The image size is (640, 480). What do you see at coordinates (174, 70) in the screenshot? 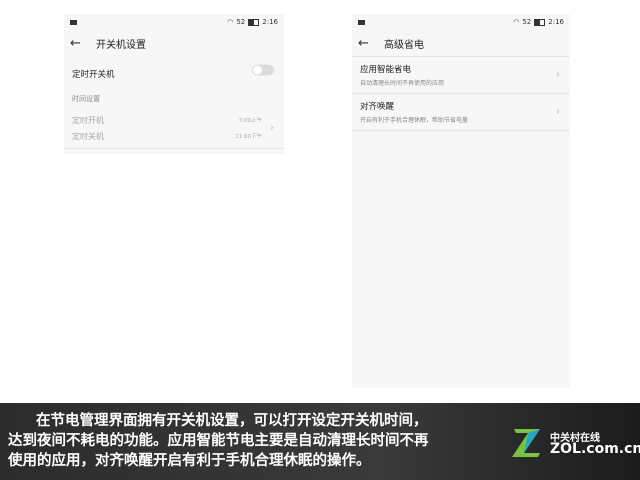
I see `scheduled-power-row: 定时开关机` at bounding box center [174, 70].